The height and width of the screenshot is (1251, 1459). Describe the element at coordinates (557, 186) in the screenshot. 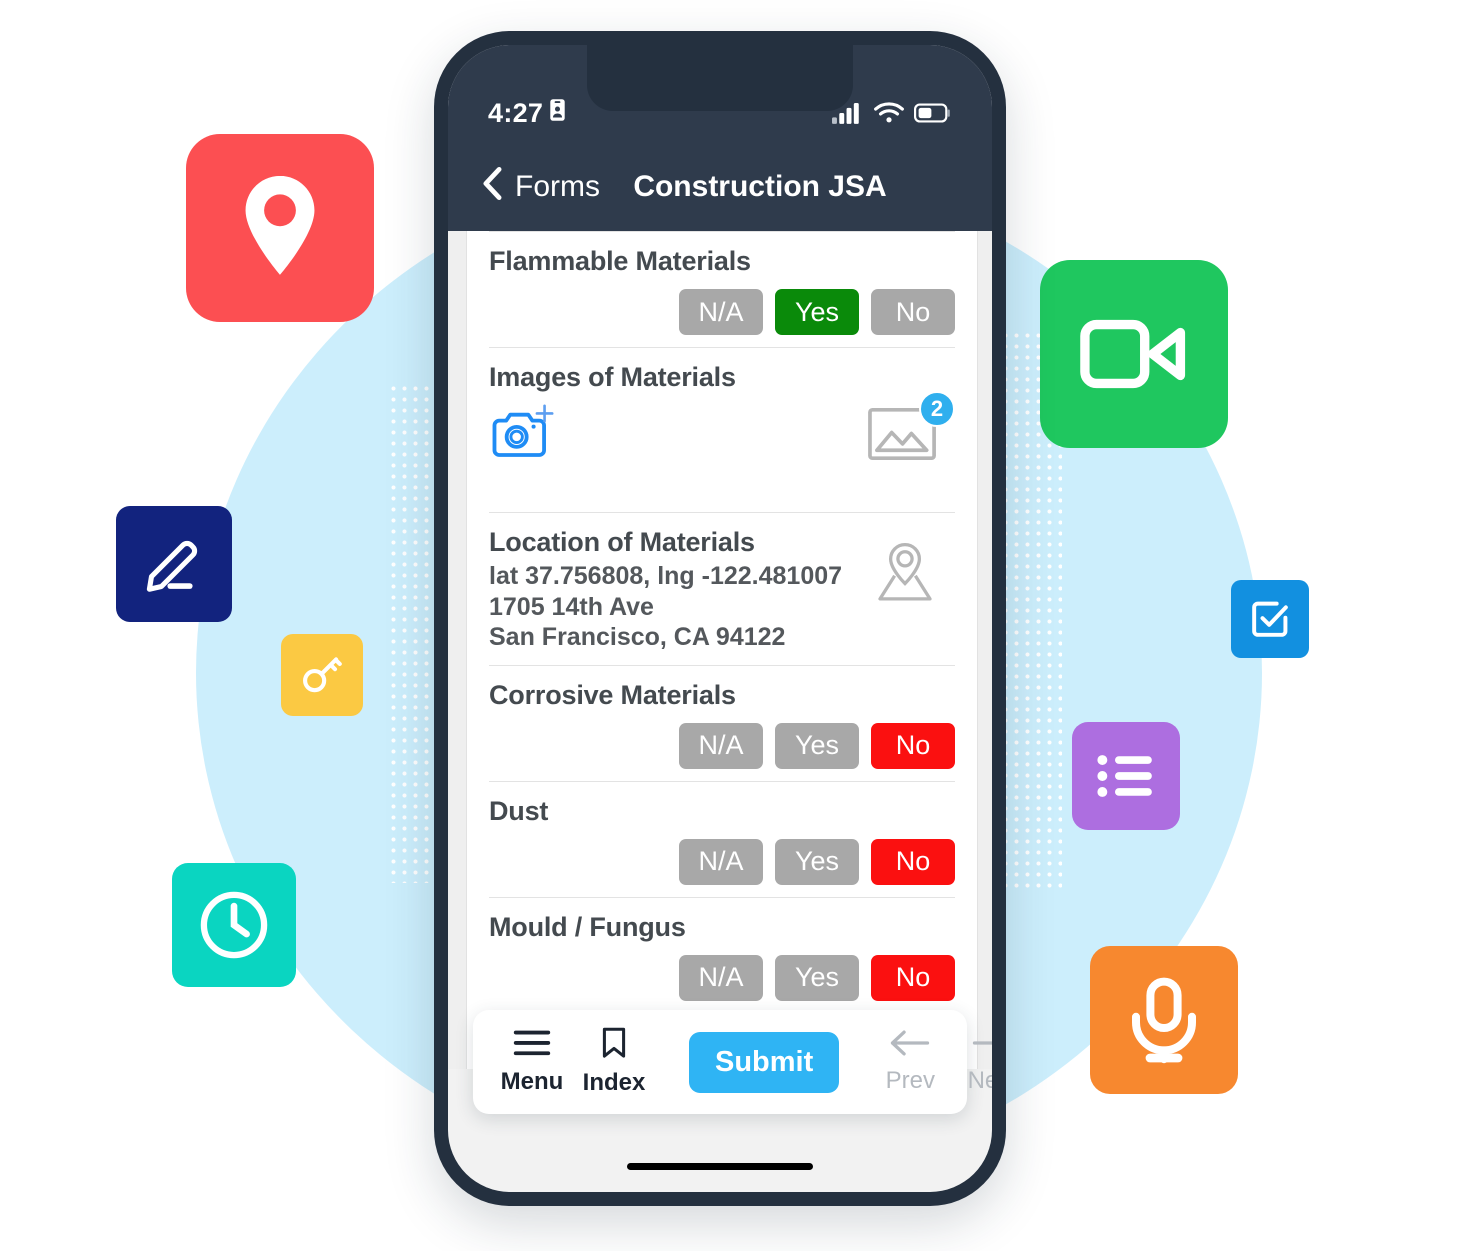

I see `back-button-label: Forms` at that location.